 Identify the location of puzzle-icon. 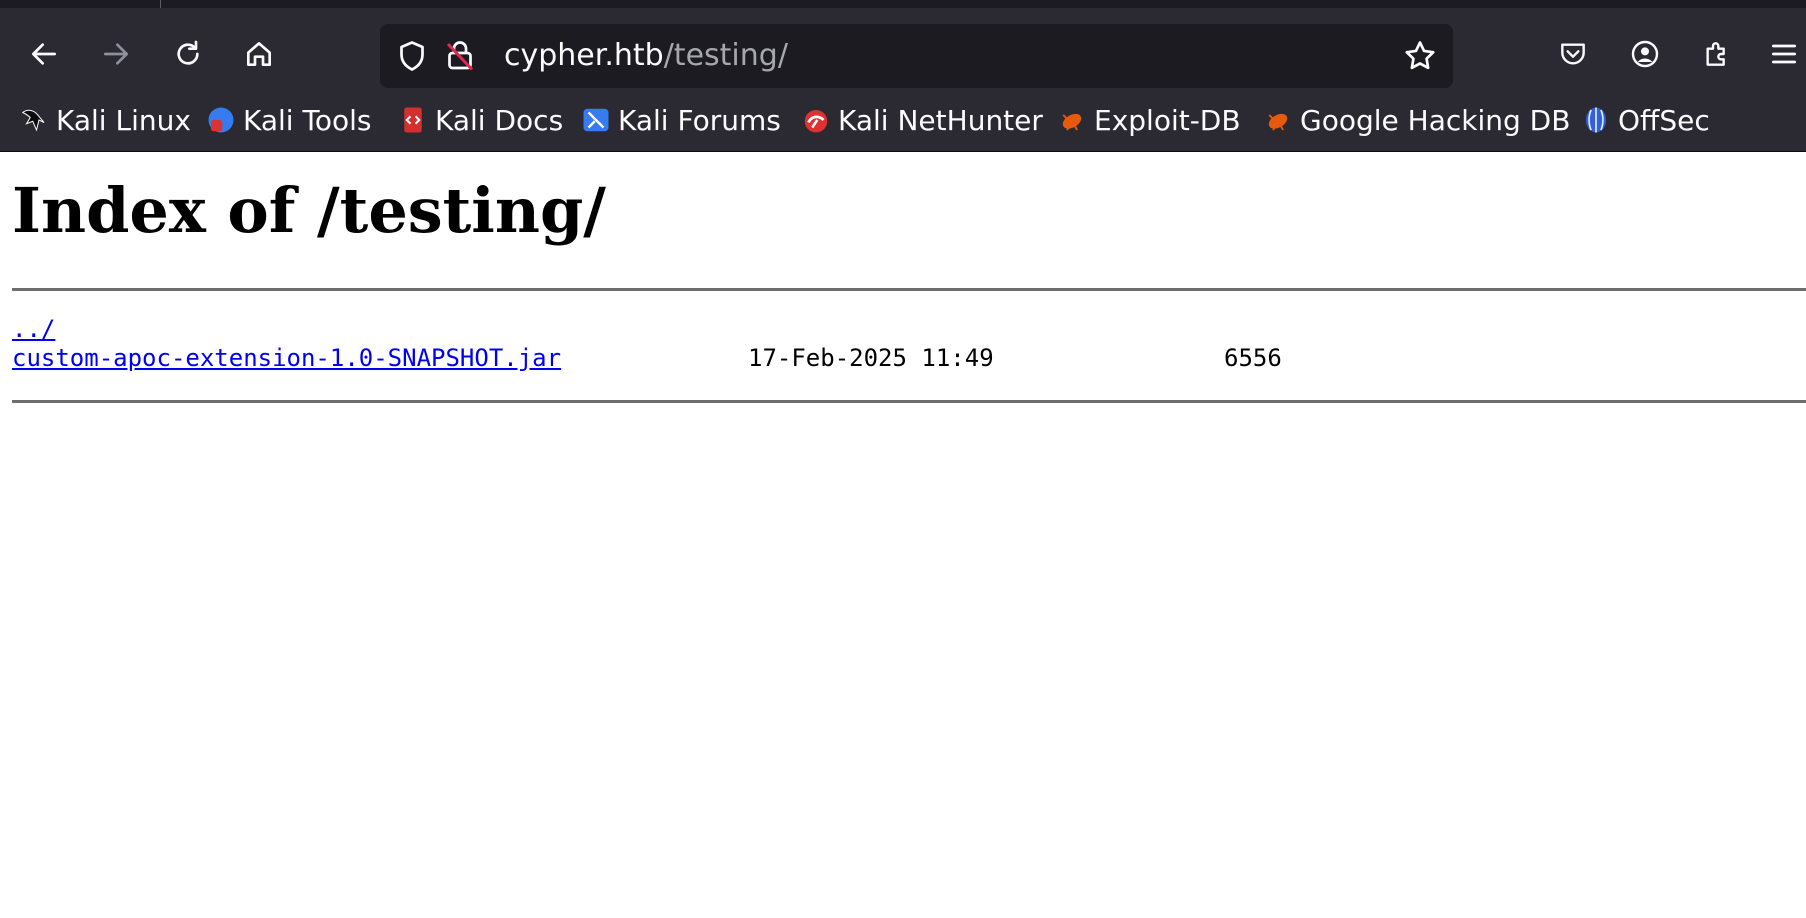
(1715, 54).